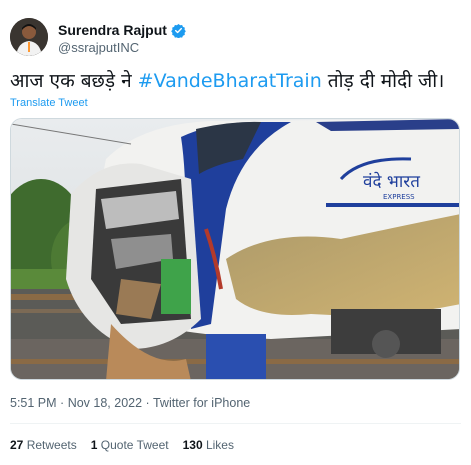  Describe the element at coordinates (192, 445) in the screenshot. I see `likes-count: 130` at that location.